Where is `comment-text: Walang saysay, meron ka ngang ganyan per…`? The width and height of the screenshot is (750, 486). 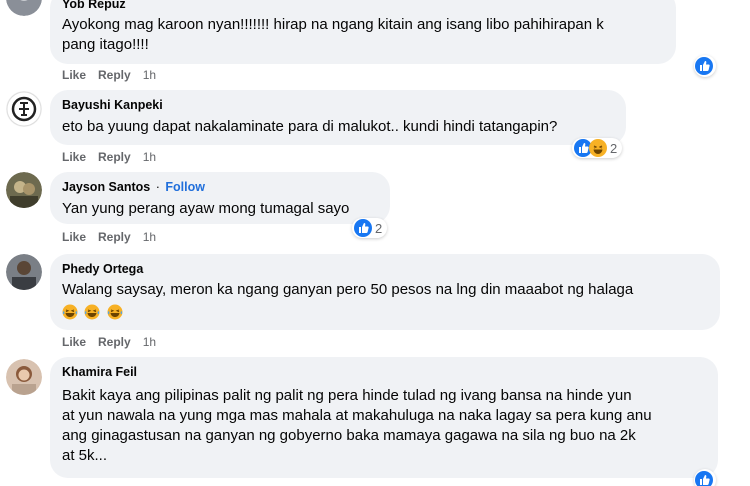 comment-text: Walang saysay, meron ka ngang ganyan per… is located at coordinates (348, 289).